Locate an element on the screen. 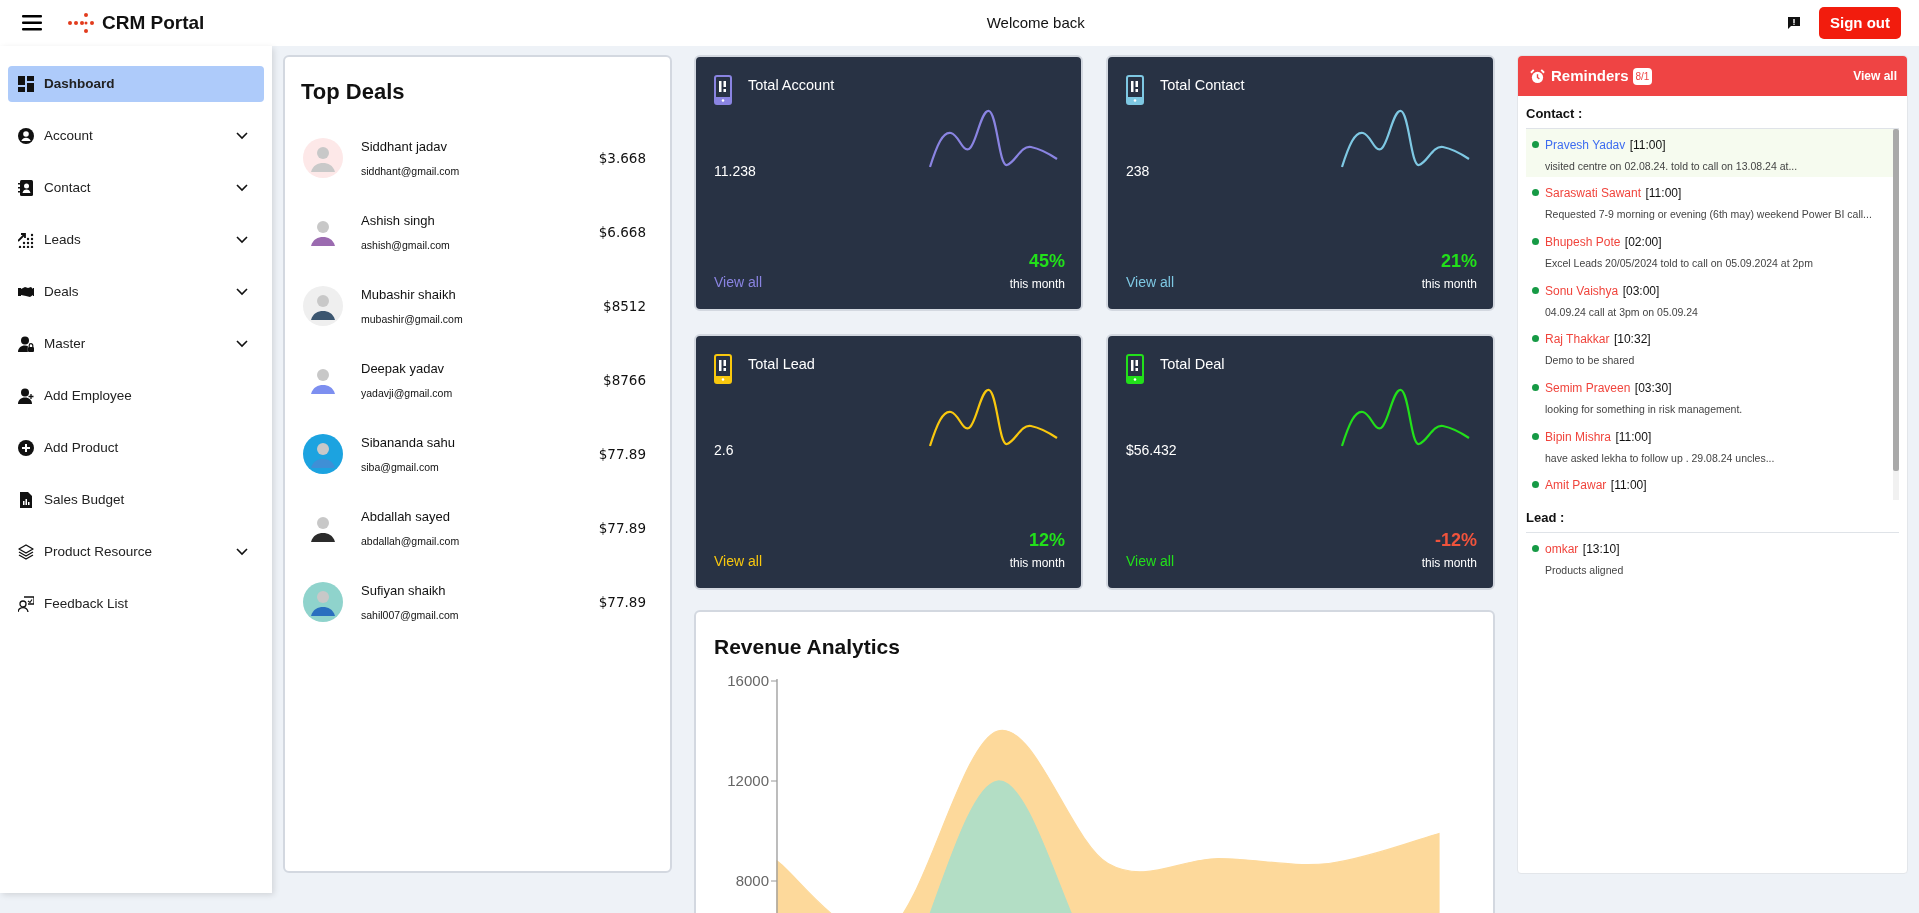 This screenshot has height=913, width=1919. section-heading: Lead : is located at coordinates (1545, 518).